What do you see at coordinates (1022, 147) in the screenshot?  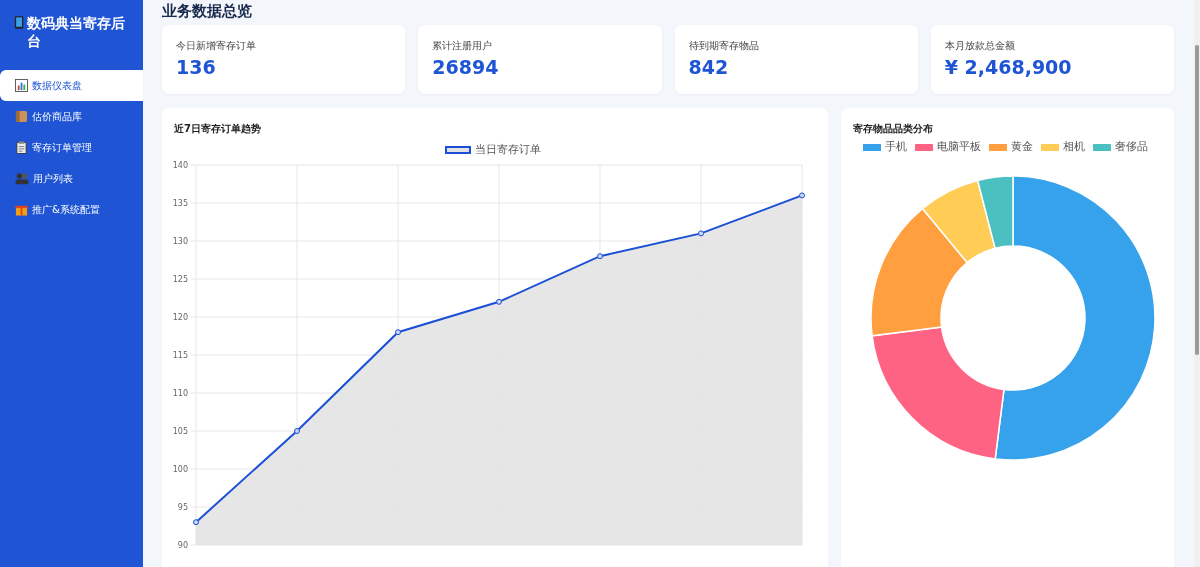 I see `legend-label: 黄金` at bounding box center [1022, 147].